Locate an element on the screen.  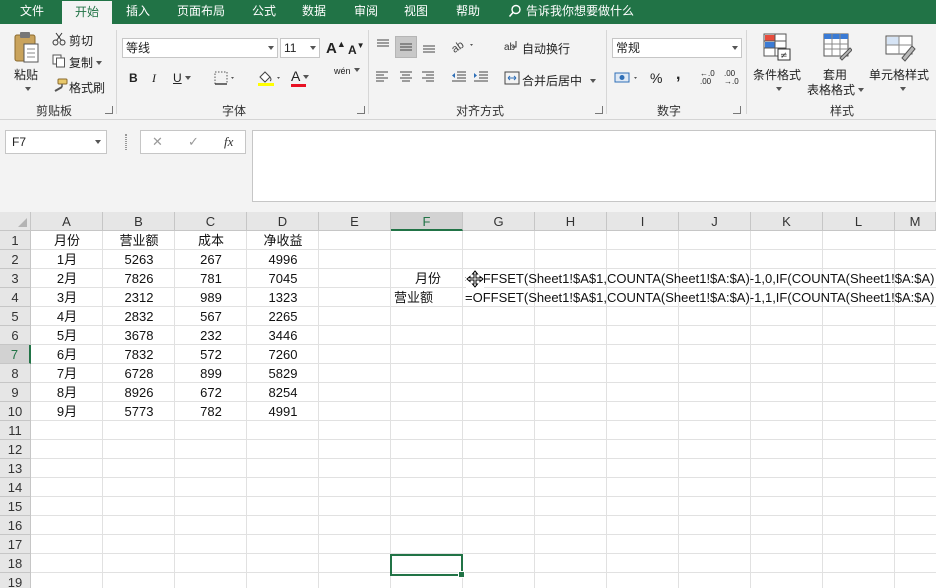
formula-input is located at coordinates (594, 166).